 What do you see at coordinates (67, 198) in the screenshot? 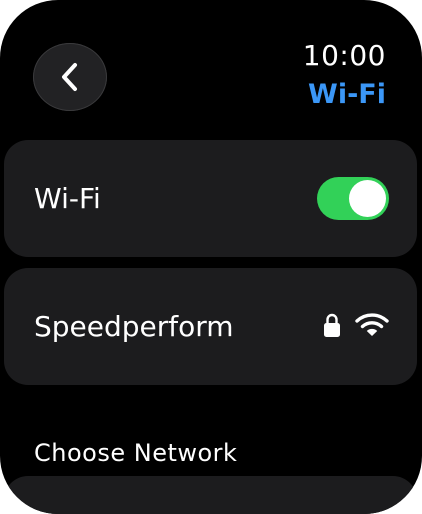
I see `wifi-toggle-label: Wi-Fi` at bounding box center [67, 198].